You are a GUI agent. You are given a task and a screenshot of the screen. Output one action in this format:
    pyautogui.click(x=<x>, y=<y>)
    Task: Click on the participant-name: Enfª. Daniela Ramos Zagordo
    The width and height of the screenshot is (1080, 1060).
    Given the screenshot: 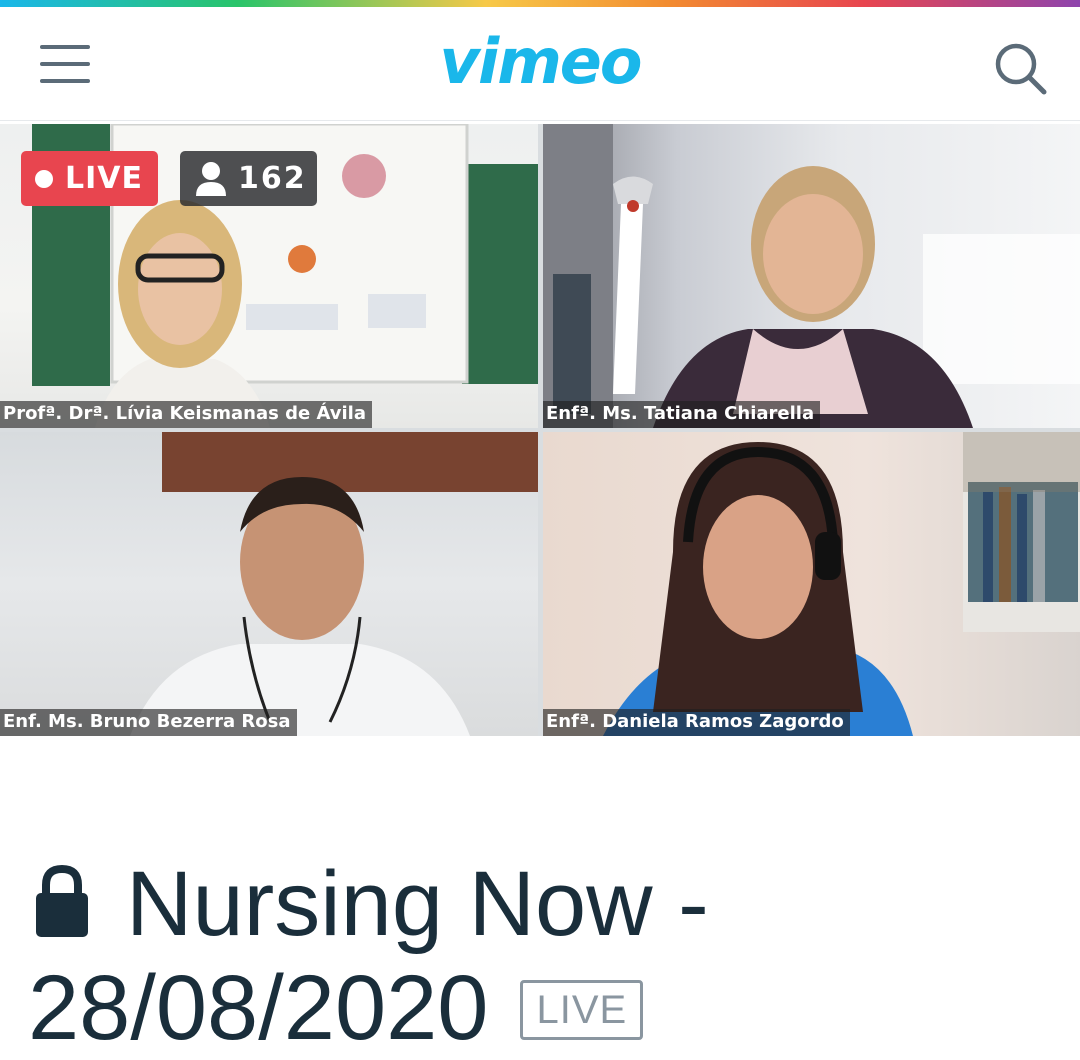 What is the action you would take?
    pyautogui.click(x=696, y=722)
    